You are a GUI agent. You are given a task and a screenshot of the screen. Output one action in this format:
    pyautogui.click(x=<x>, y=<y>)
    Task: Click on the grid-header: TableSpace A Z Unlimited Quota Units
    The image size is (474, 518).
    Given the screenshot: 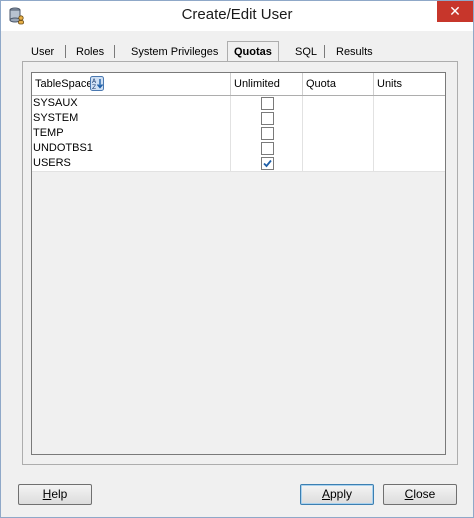 What is the action you would take?
    pyautogui.click(x=238, y=84)
    